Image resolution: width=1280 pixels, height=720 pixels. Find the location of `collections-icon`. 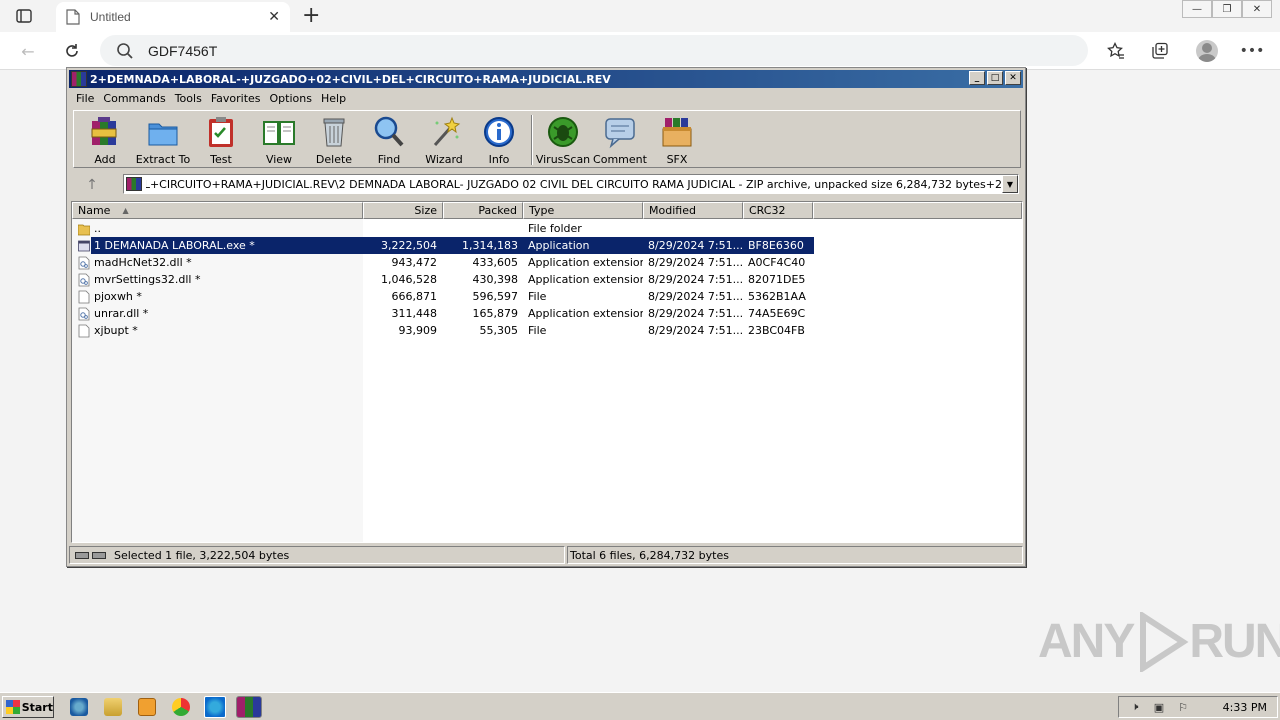

collections-icon is located at coordinates (1160, 51).